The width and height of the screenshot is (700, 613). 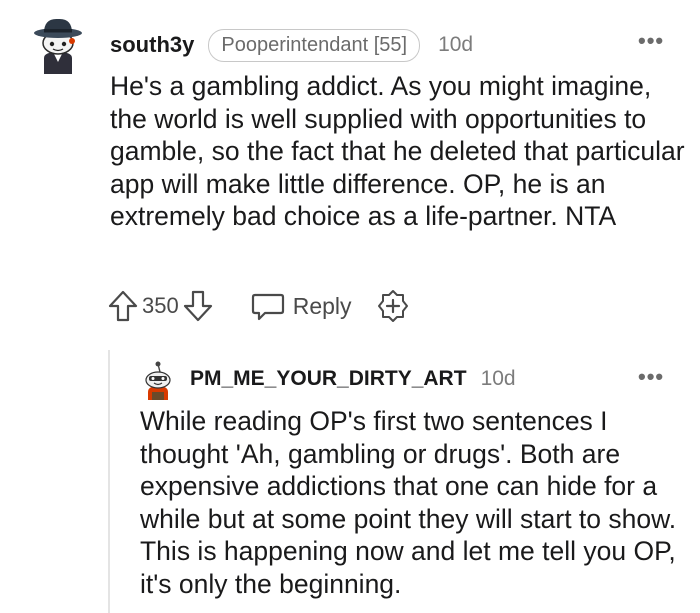 I want to click on reply-meta: PM_ME_YOUR_DIRTY_ART 10d, so click(x=353, y=379).